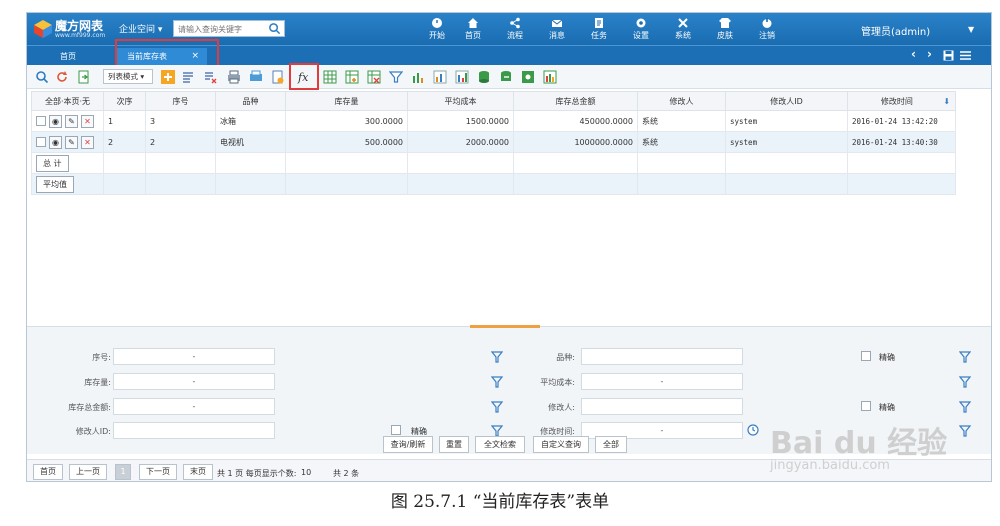  What do you see at coordinates (62, 77) in the screenshot?
I see `refresh-icon` at bounding box center [62, 77].